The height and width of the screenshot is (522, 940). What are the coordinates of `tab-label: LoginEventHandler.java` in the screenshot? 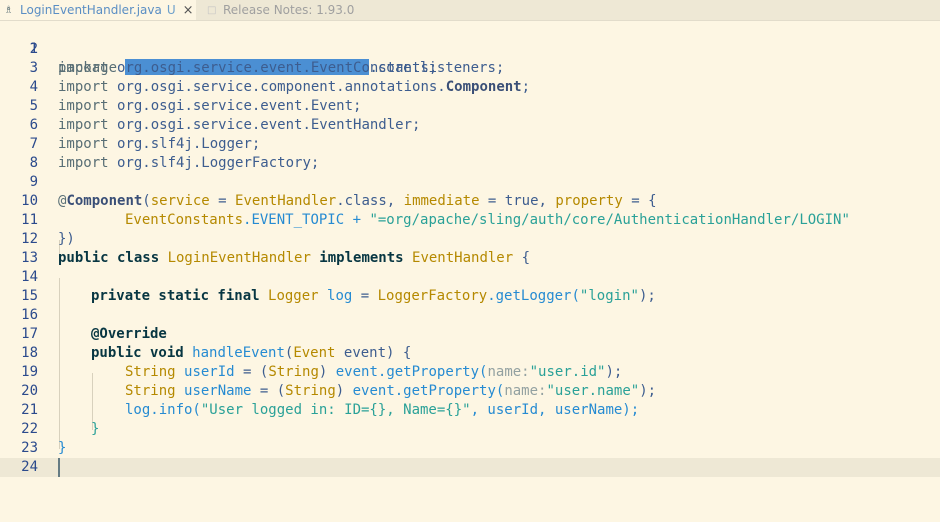 It's located at (91, 10).